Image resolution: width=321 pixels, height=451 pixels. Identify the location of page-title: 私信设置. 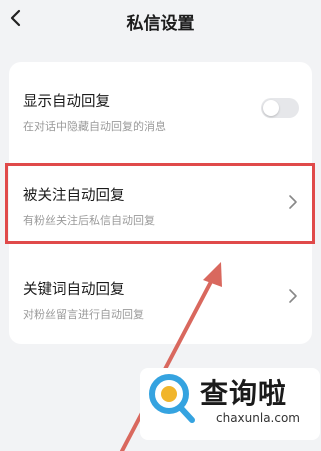
(160, 24).